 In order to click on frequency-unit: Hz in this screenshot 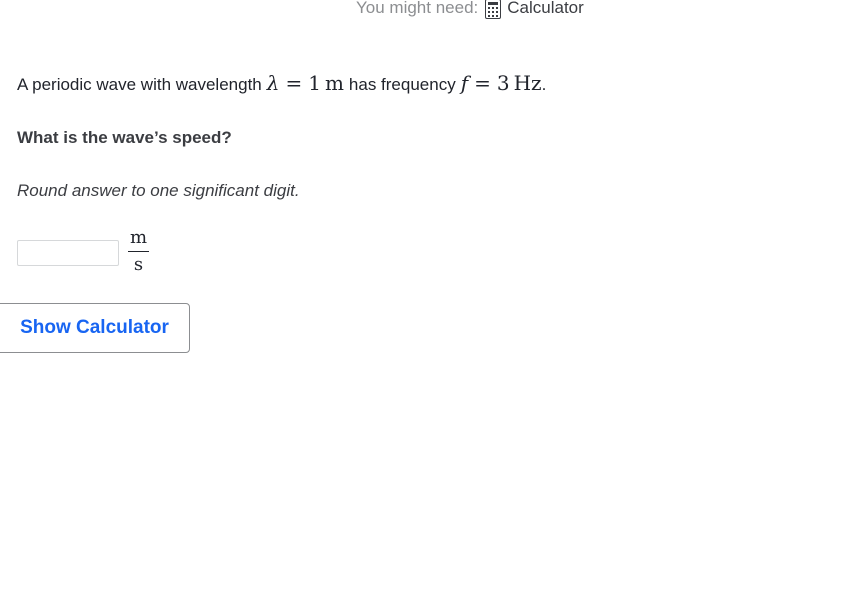, I will do `click(527, 83)`.